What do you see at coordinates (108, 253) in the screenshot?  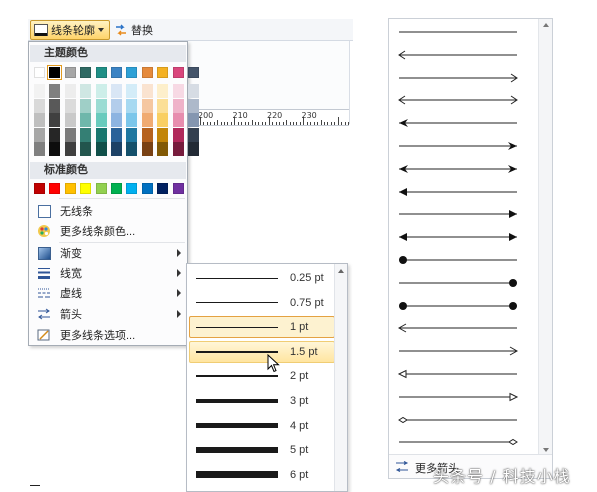 I see `gradient-item: 渐变` at bounding box center [108, 253].